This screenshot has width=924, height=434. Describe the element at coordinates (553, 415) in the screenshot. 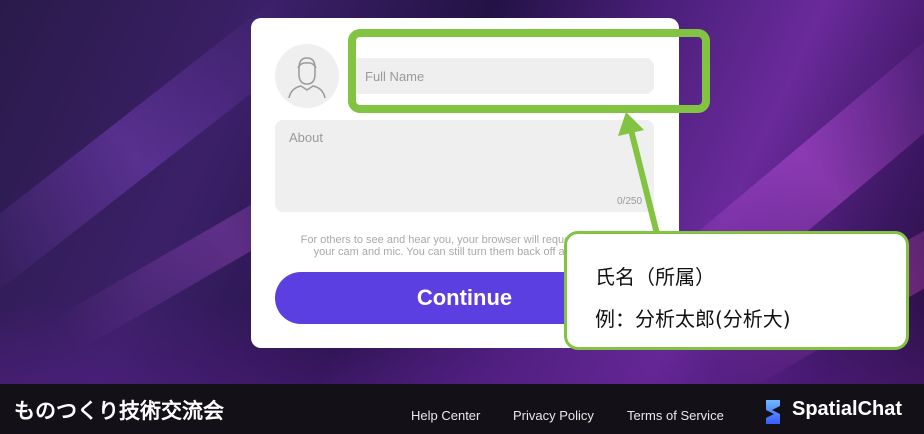

I see `privacy-policy-link: Privacy Policy` at that location.